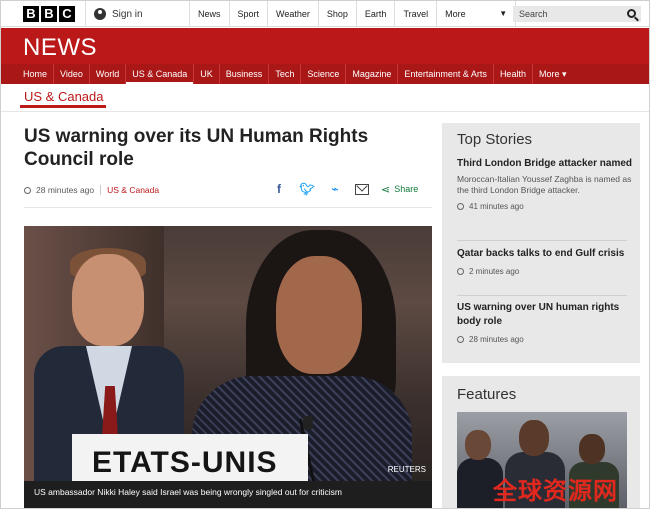 Image resolution: width=650 pixels, height=509 pixels. Describe the element at coordinates (108, 74) in the screenshot. I see `section-nav-item: World` at that location.